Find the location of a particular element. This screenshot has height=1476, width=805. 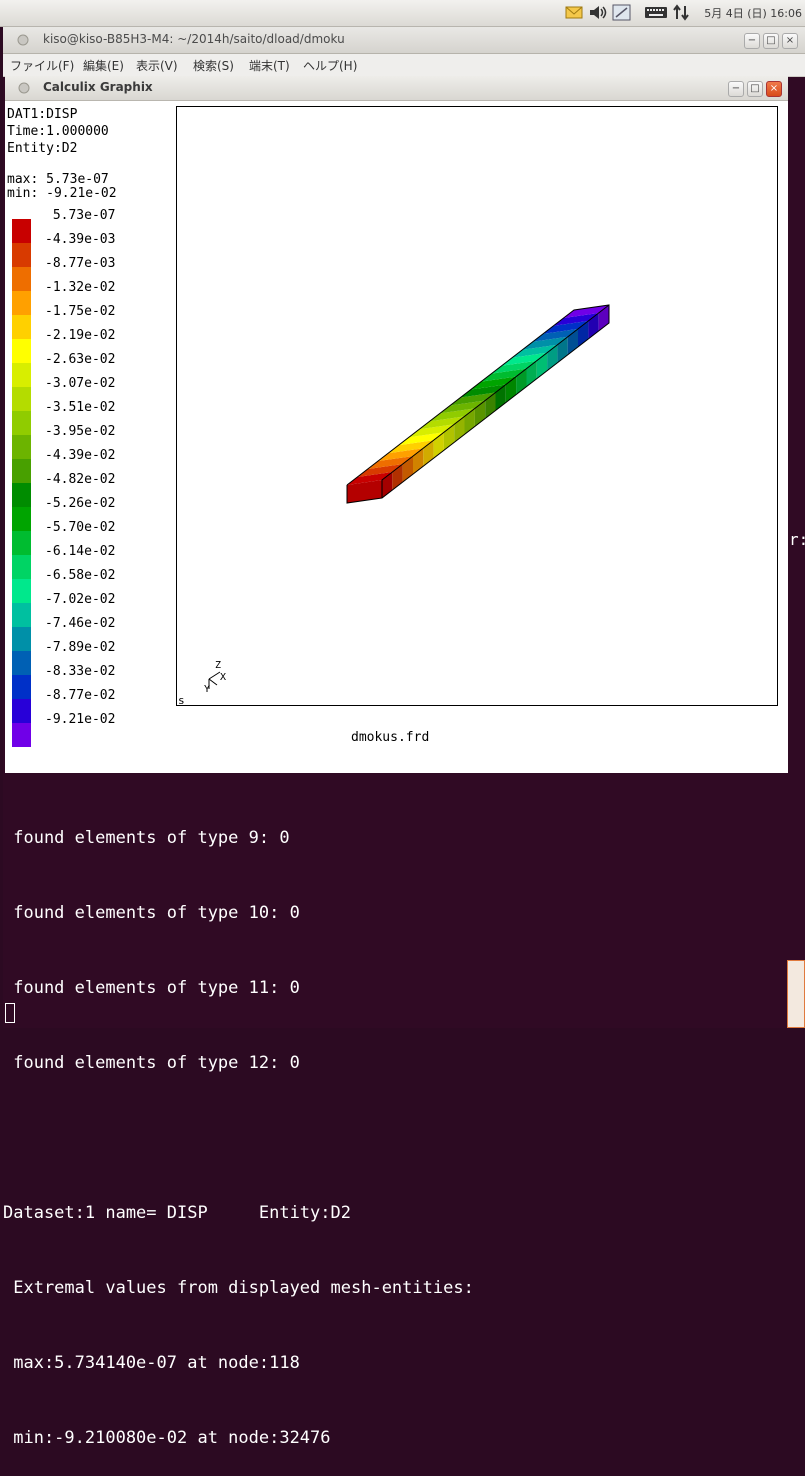

output-line: found elements of type 9: 0 is located at coordinates (146, 838).